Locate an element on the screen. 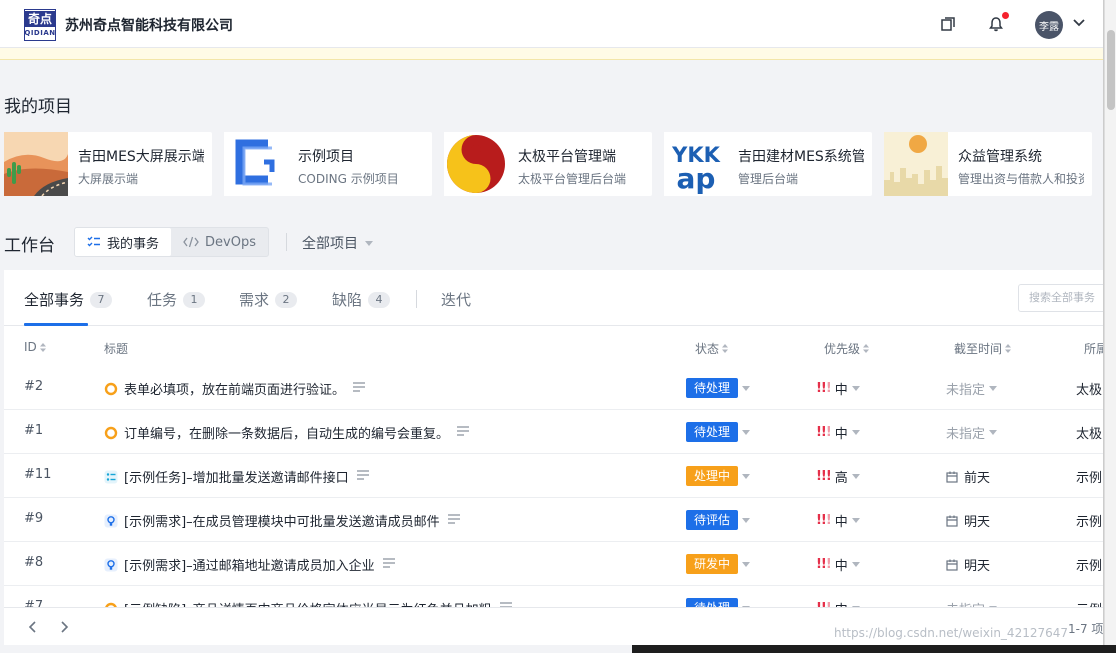 Image resolution: width=1116 pixels, height=653 pixels. code-icon is located at coordinates (191, 242).